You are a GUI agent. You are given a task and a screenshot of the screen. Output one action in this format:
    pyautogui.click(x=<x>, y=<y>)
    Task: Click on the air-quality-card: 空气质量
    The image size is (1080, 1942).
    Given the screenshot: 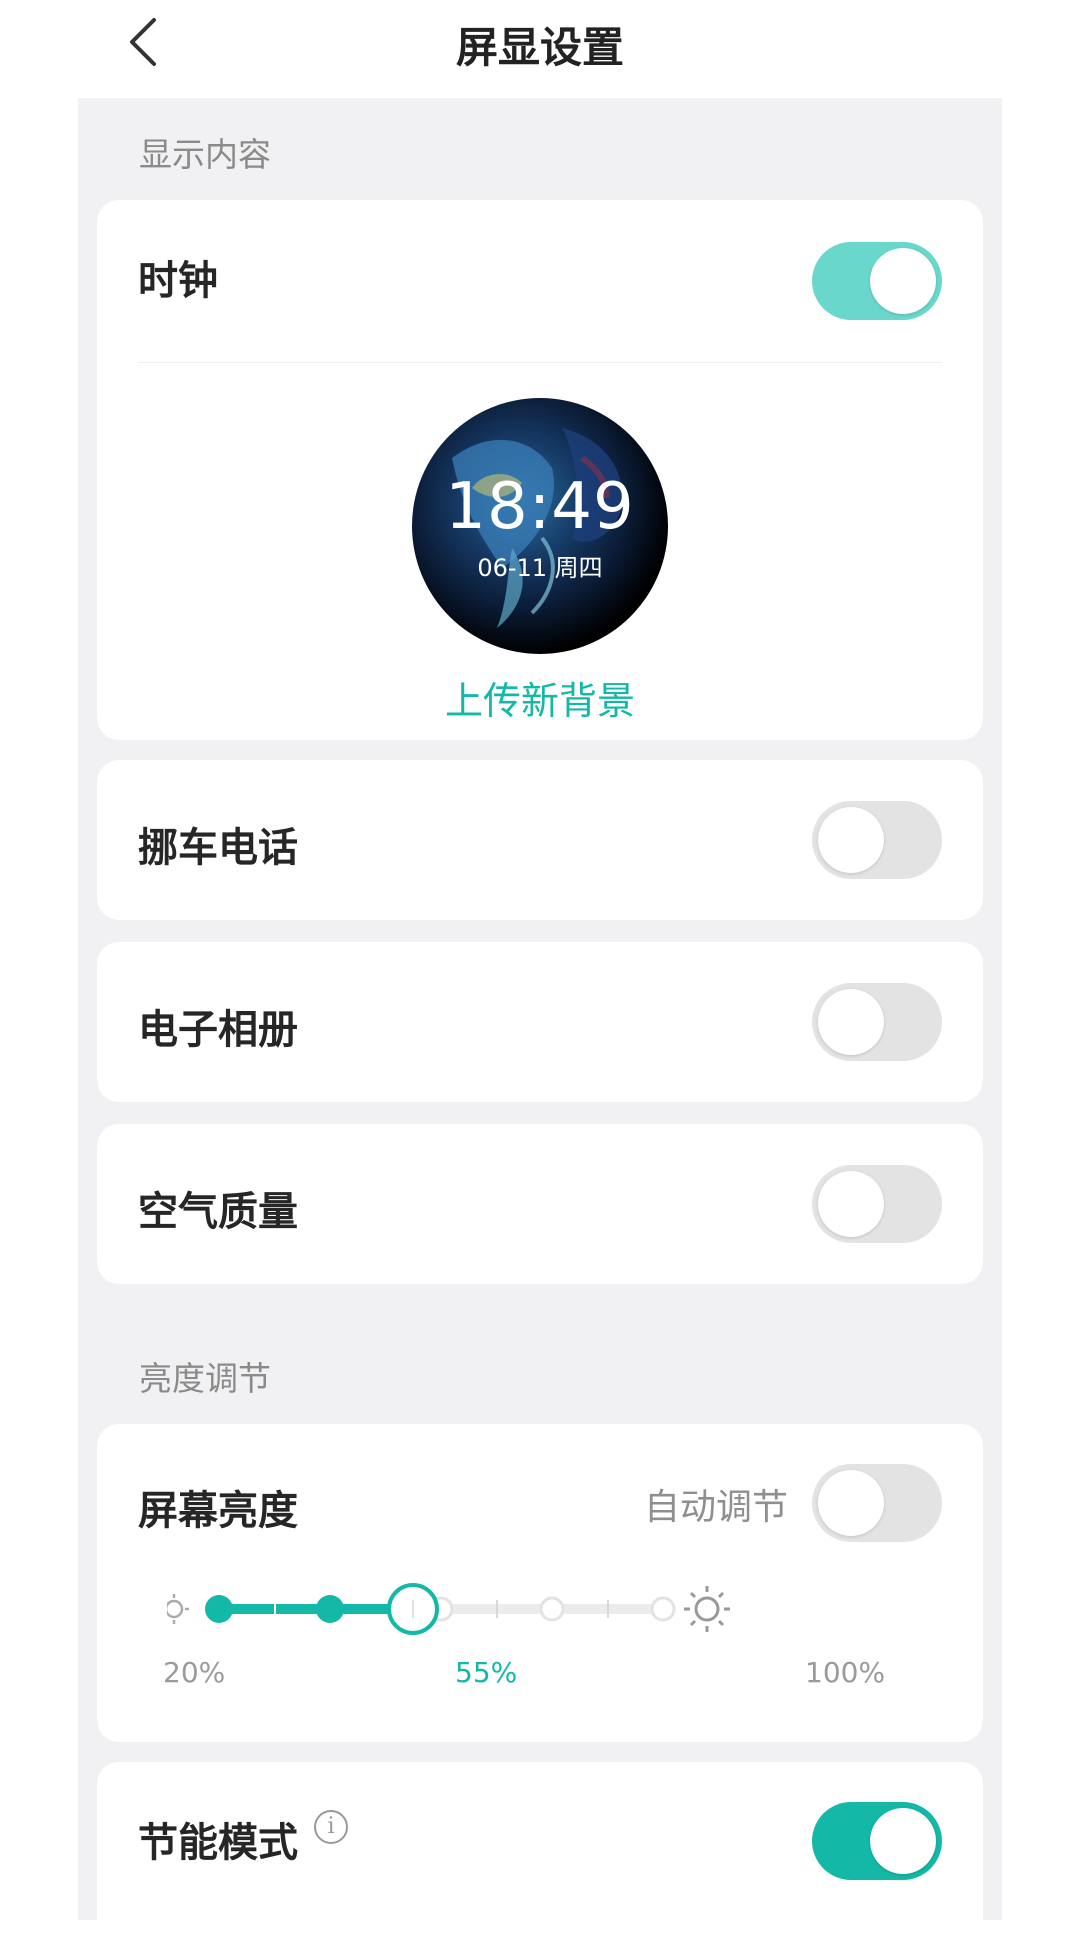 What is the action you would take?
    pyautogui.click(x=540, y=1204)
    